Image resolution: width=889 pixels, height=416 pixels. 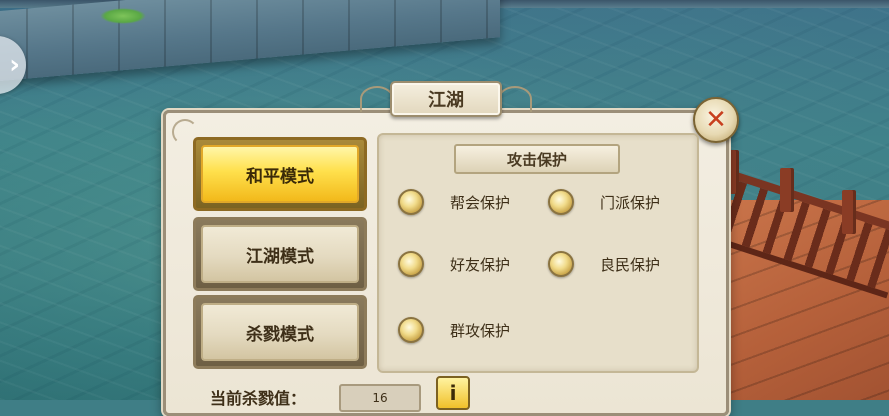 I want to click on close-button: ✕, so click(x=716, y=120).